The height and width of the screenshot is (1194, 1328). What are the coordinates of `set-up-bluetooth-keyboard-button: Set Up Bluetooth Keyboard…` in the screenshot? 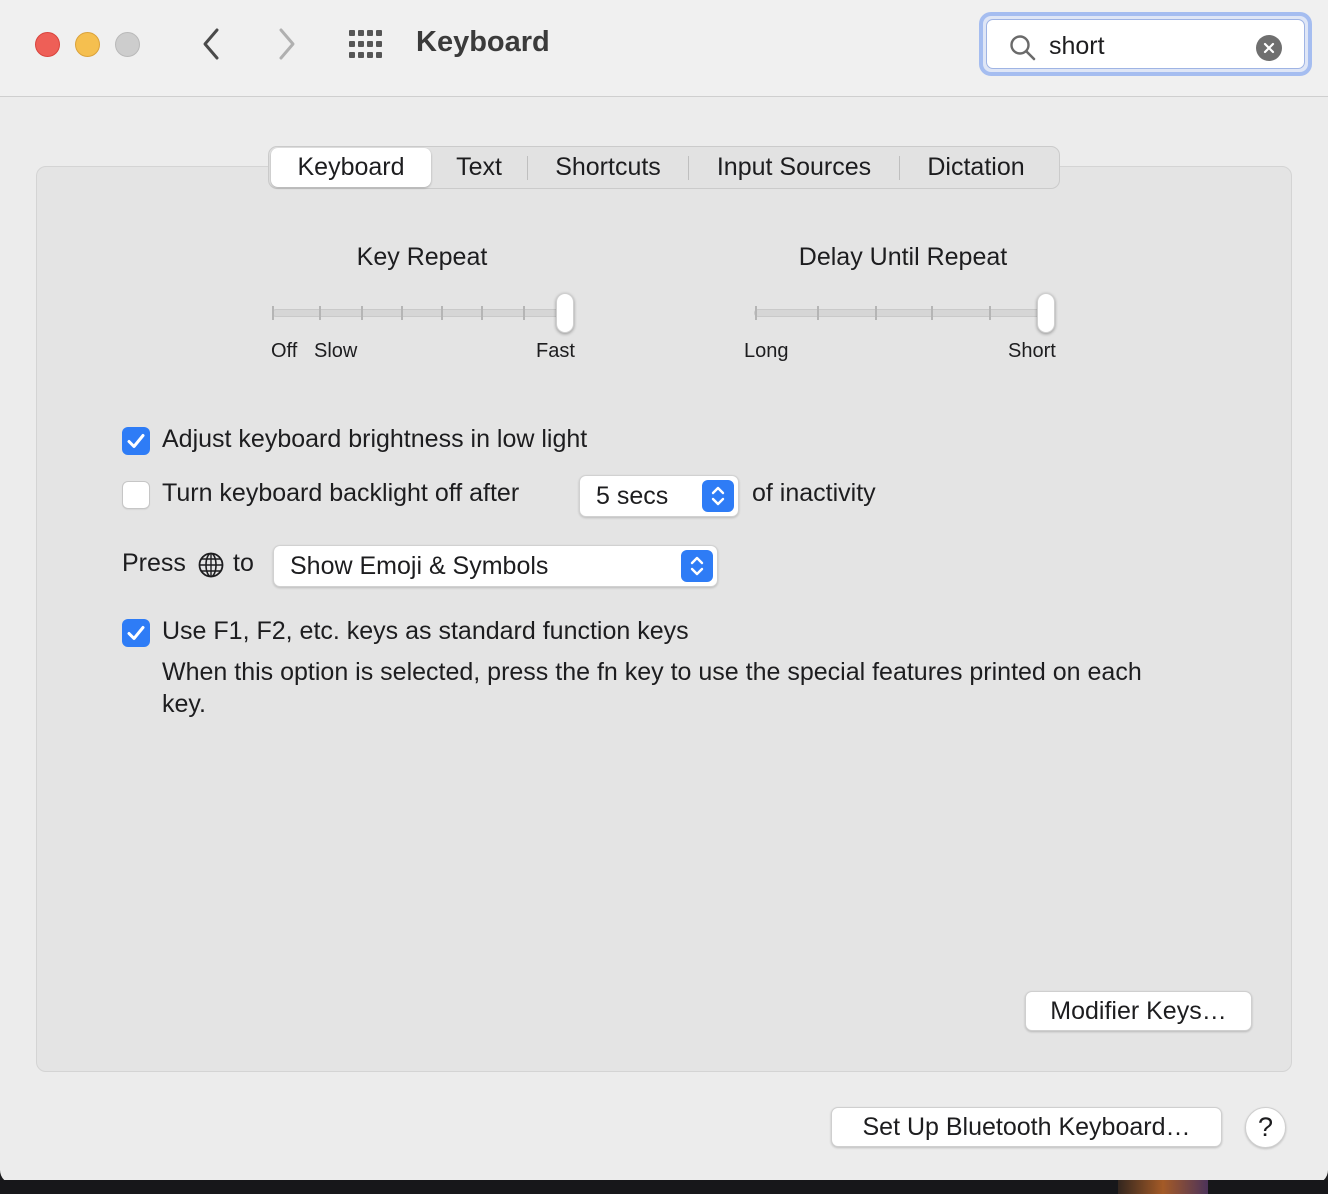 It's located at (1026, 1127).